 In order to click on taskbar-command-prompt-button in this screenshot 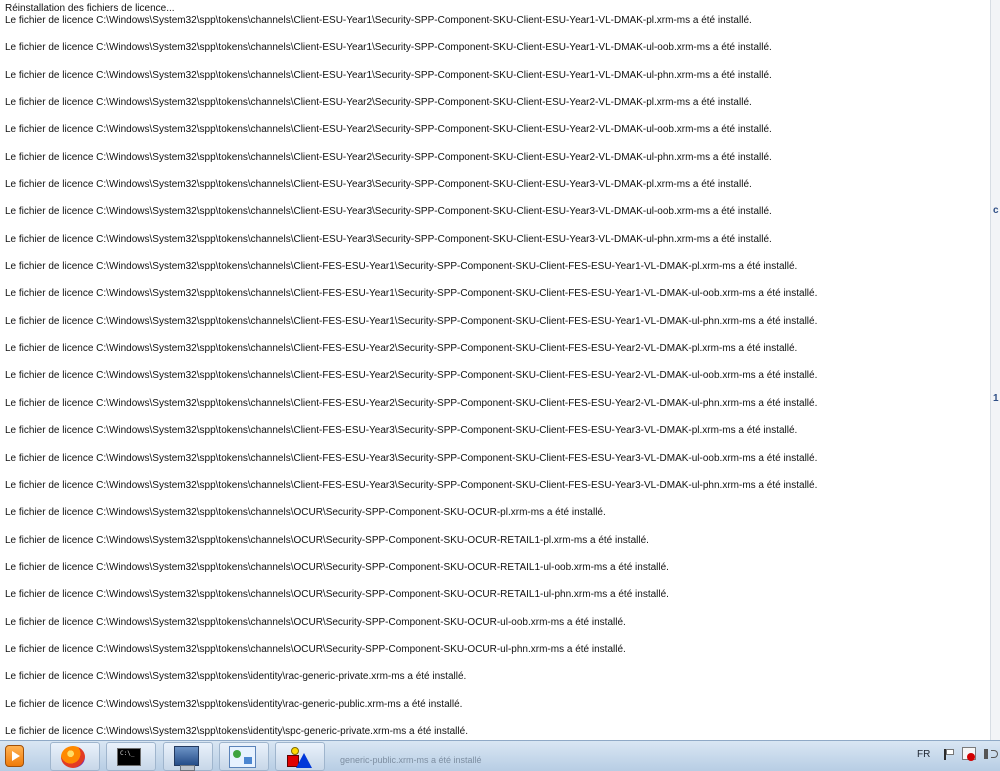, I will do `click(131, 756)`.